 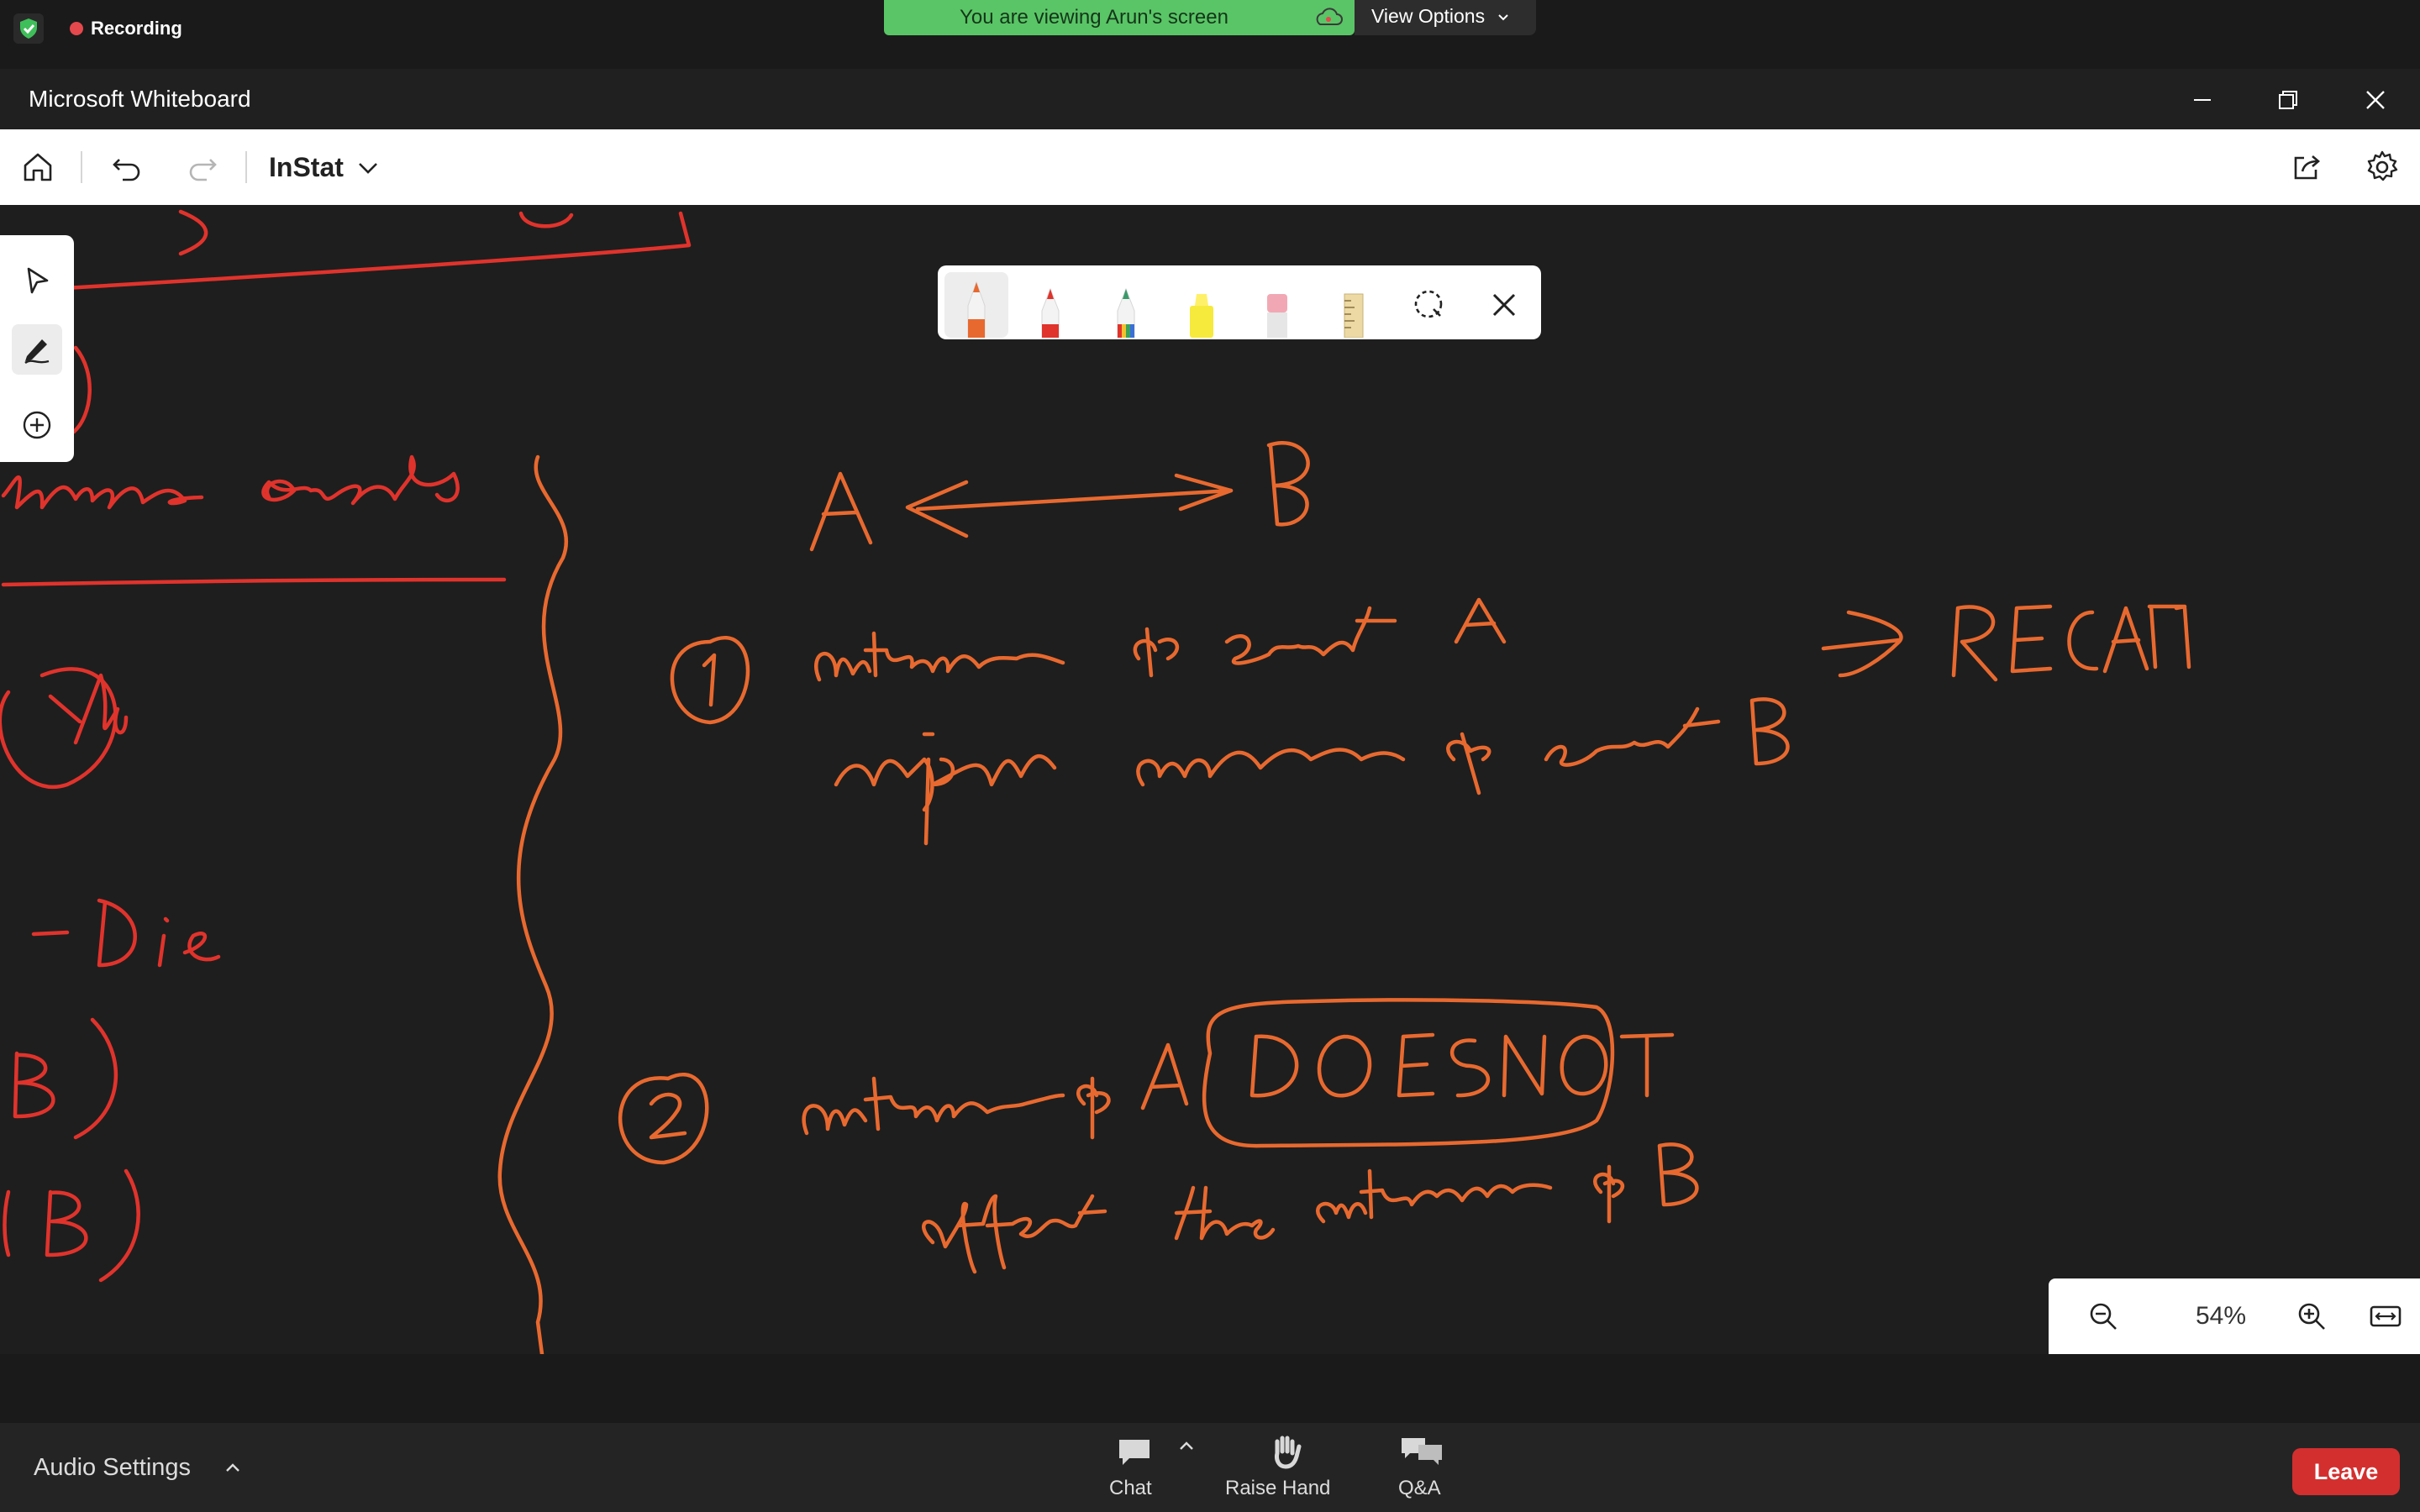 I want to click on chat-button: Chat, so click(x=1139, y=1469).